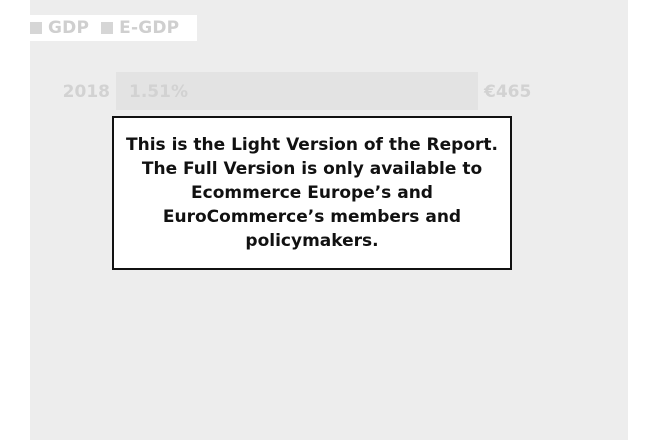 Image resolution: width=646 pixels, height=440 pixels. What do you see at coordinates (507, 92) in the screenshot?
I see `data-label-gdp: €465` at bounding box center [507, 92].